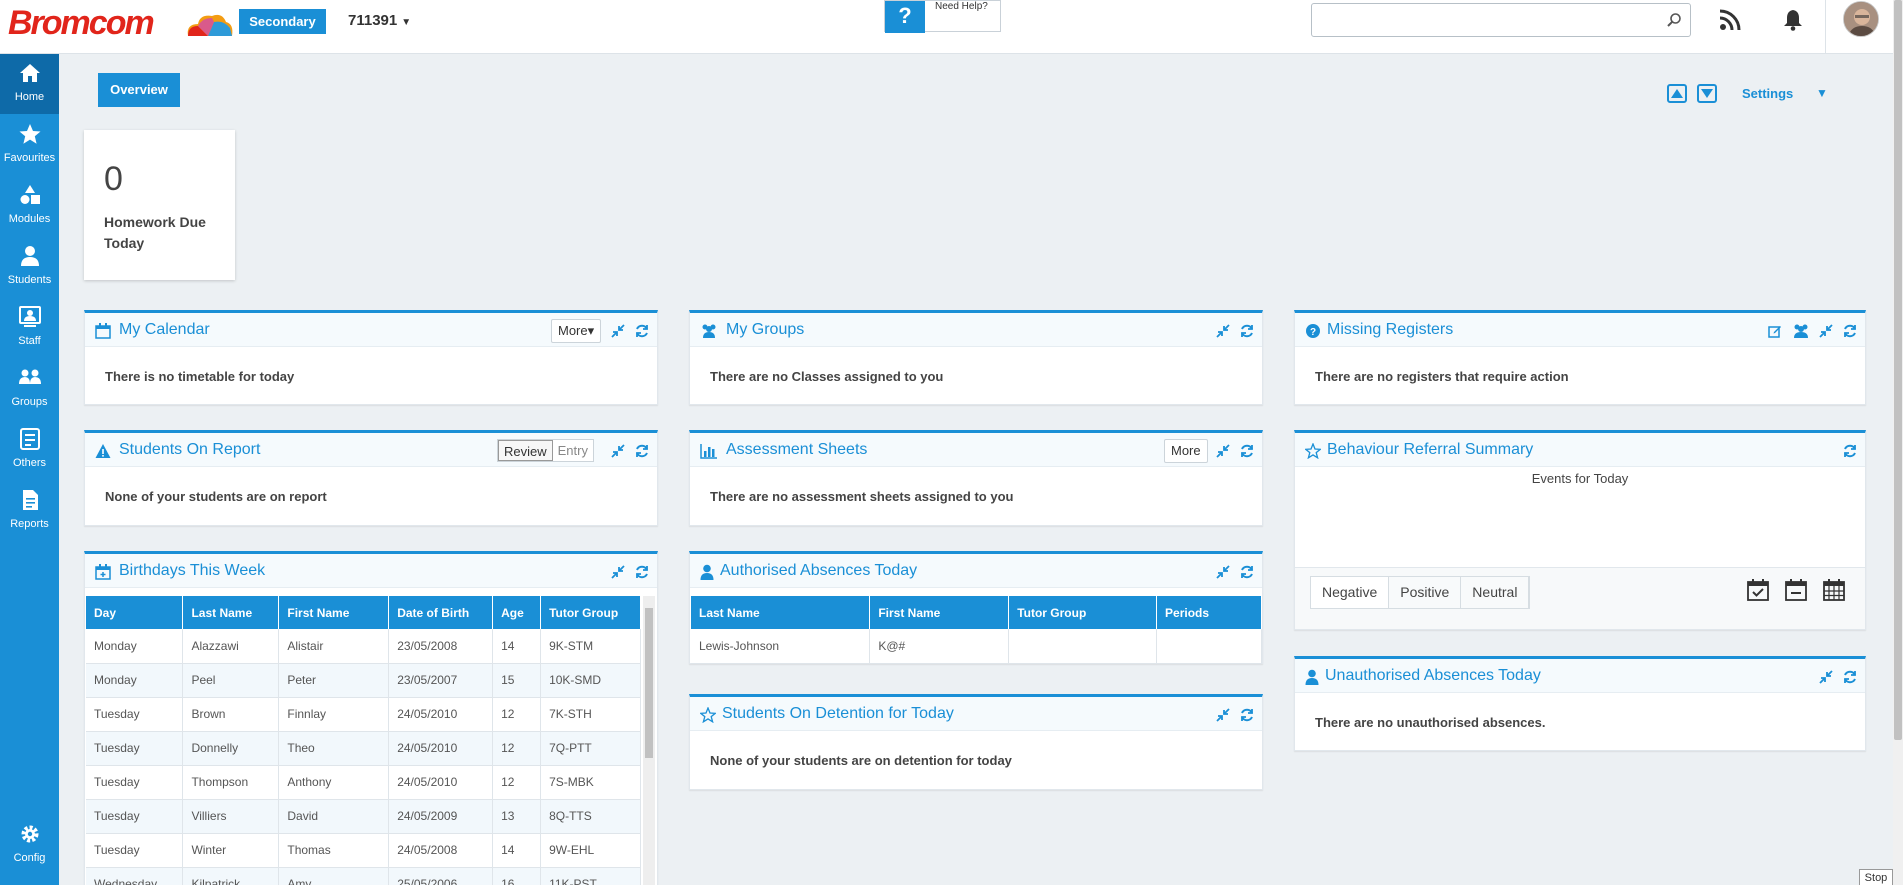  Describe the element at coordinates (1775, 331) in the screenshot. I see `edit-icon` at that location.